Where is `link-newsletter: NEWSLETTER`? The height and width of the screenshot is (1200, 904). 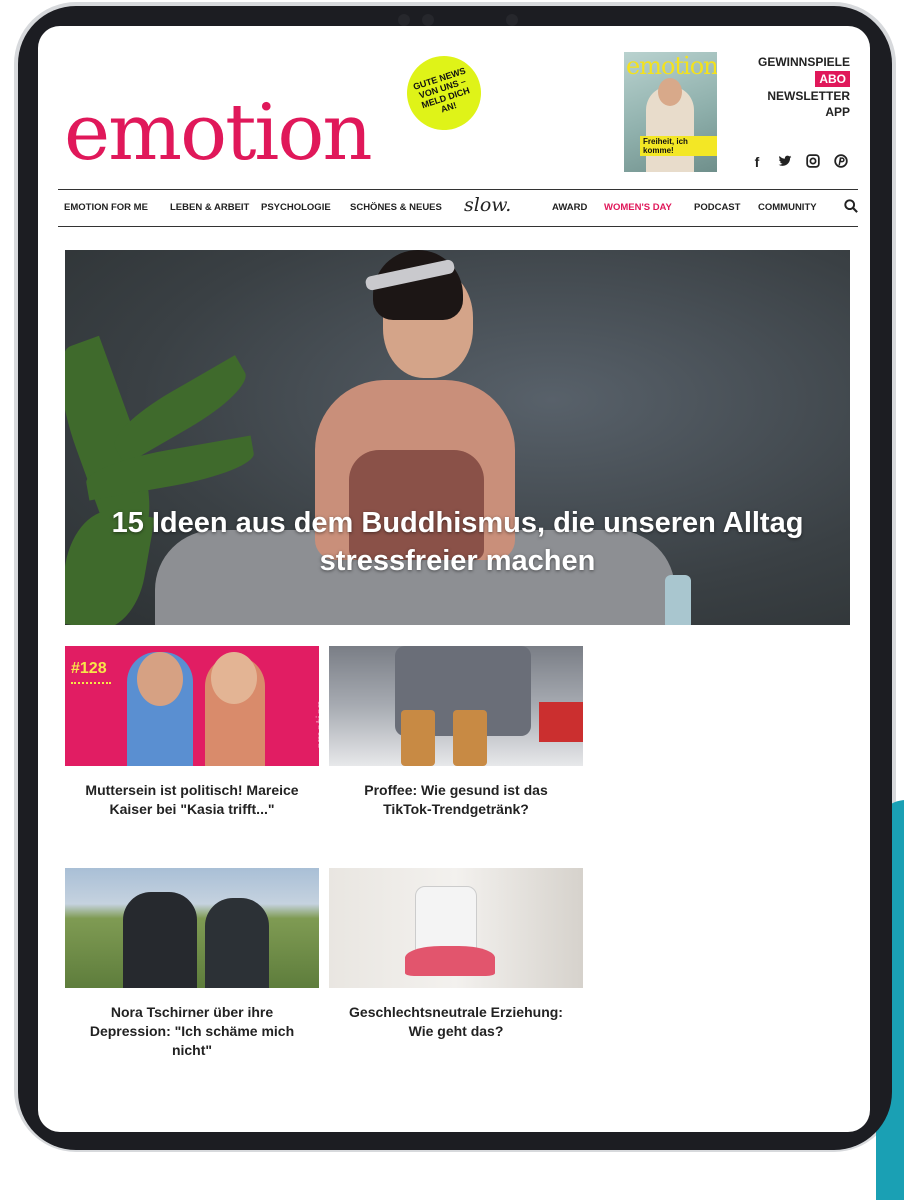 link-newsletter: NEWSLETTER is located at coordinates (804, 96).